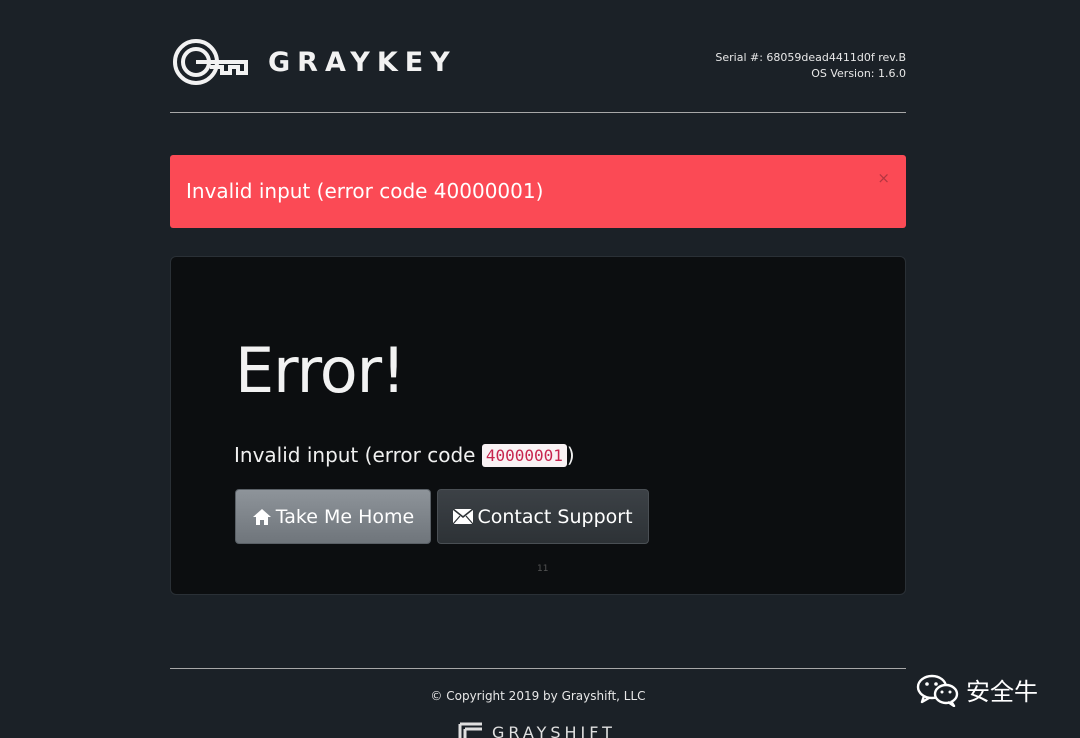 The height and width of the screenshot is (738, 1080). Describe the element at coordinates (470, 730) in the screenshot. I see `grayshift-logo-icon` at that location.